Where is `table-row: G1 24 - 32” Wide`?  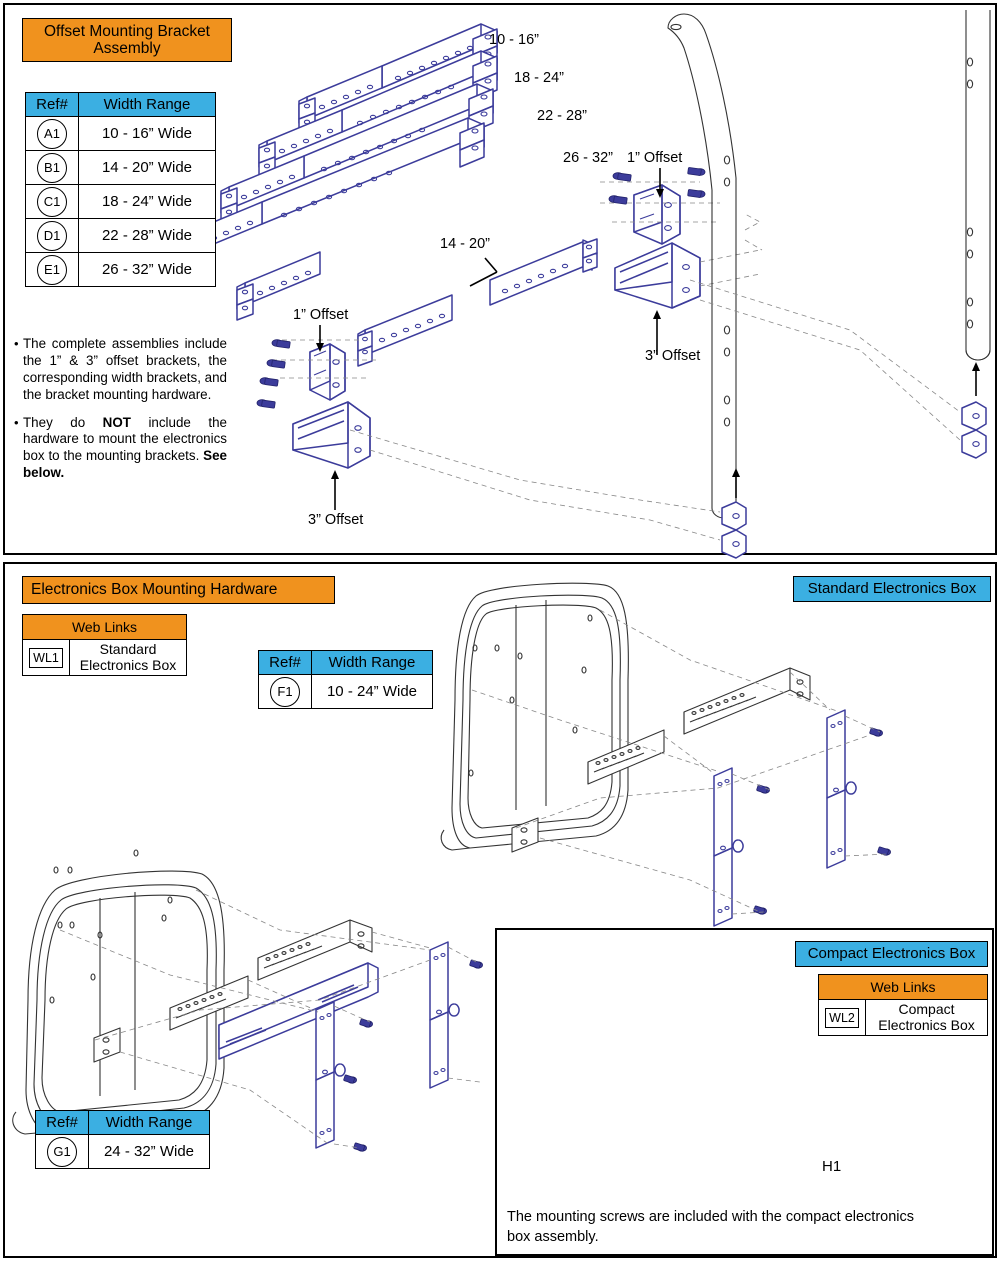
table-row: G1 24 - 32” Wide is located at coordinates (122, 1151).